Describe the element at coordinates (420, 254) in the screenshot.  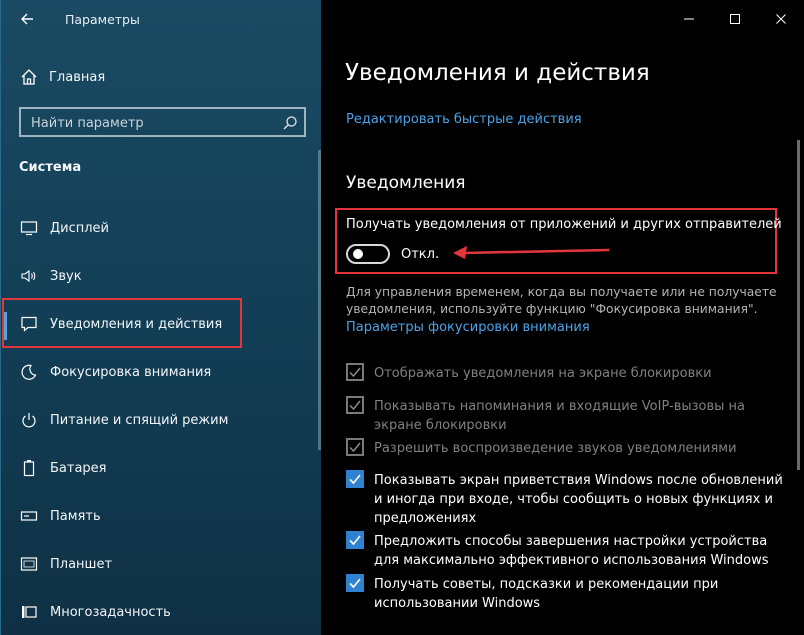
I see `toggle-state-text: Откл.` at that location.